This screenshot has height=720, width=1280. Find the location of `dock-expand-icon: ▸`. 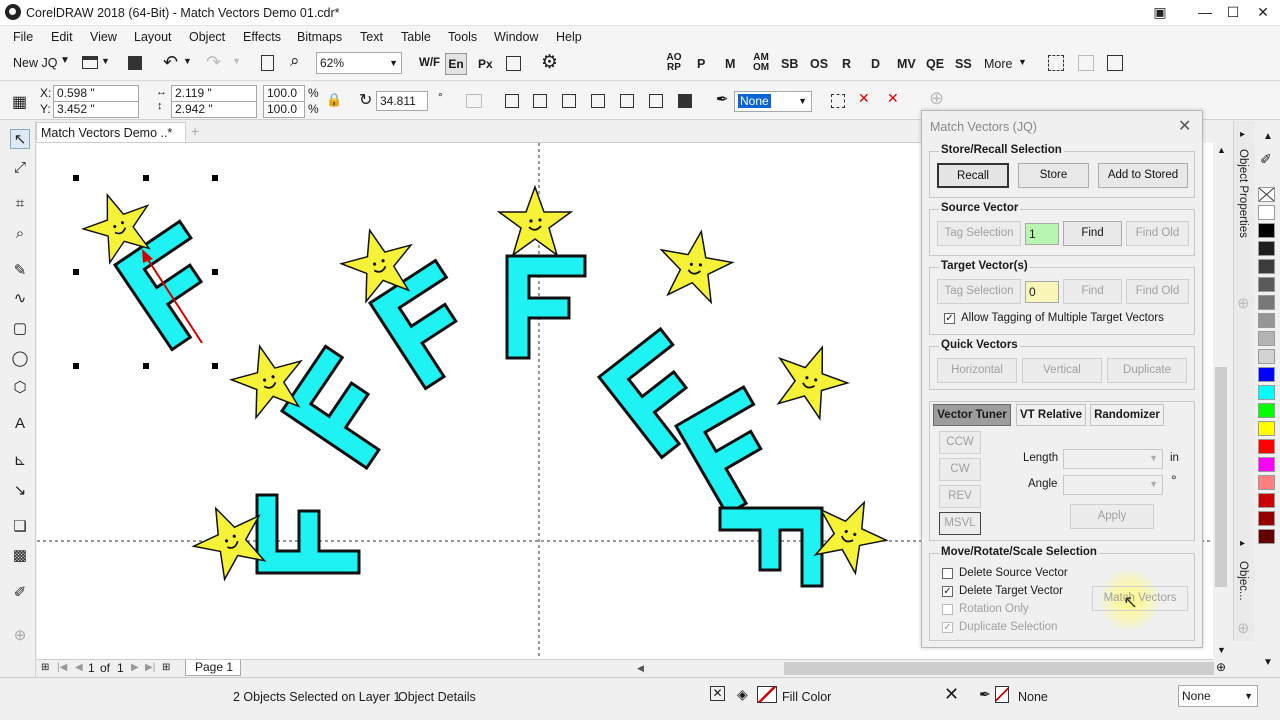

dock-expand-icon: ▸ is located at coordinates (1242, 134).